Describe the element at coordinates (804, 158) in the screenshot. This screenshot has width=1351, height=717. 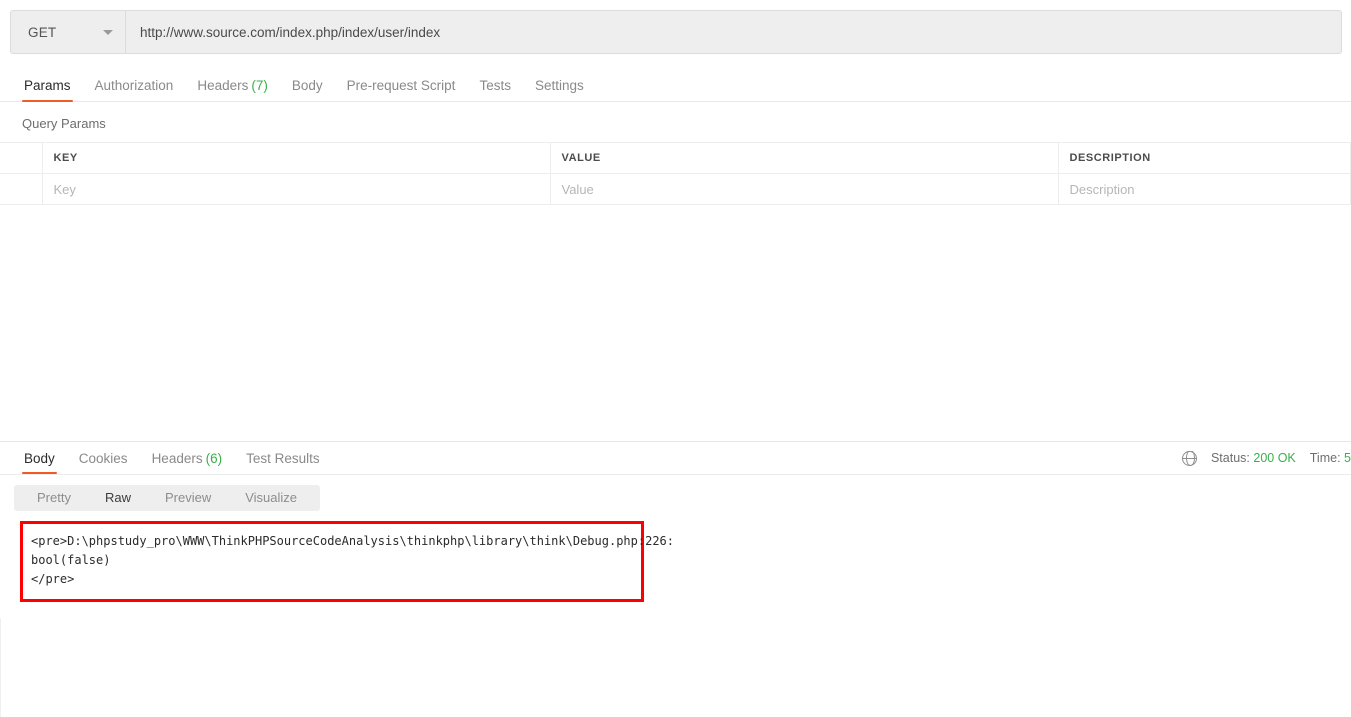
I see `column-header-value: VALUE` at that location.